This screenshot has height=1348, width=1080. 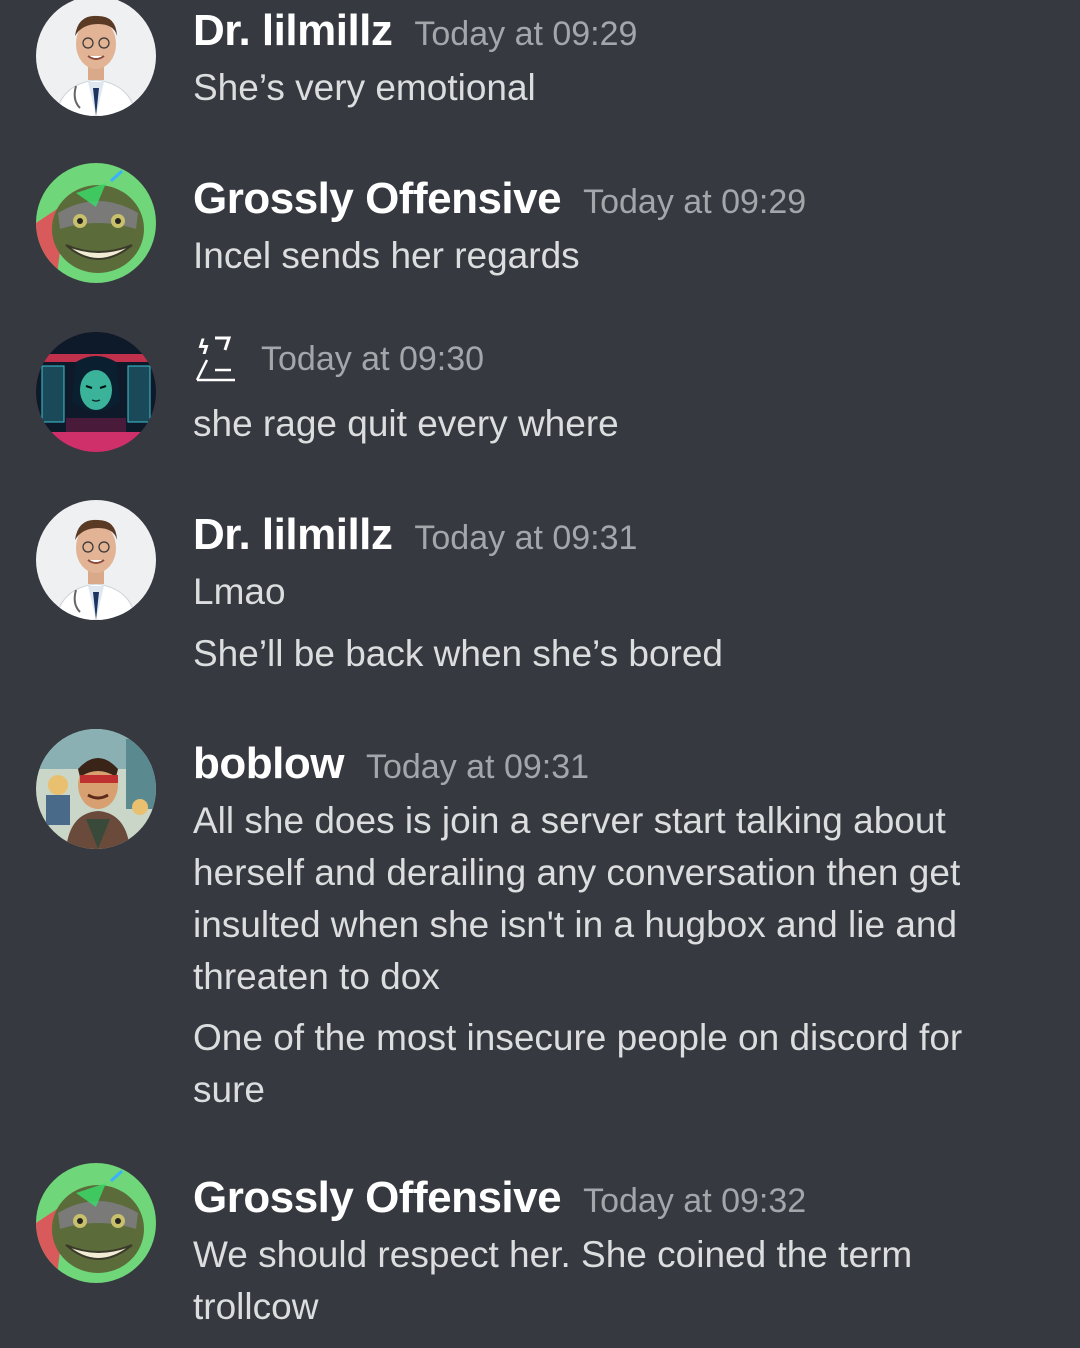 I want to click on username: boblow, so click(x=268, y=763).